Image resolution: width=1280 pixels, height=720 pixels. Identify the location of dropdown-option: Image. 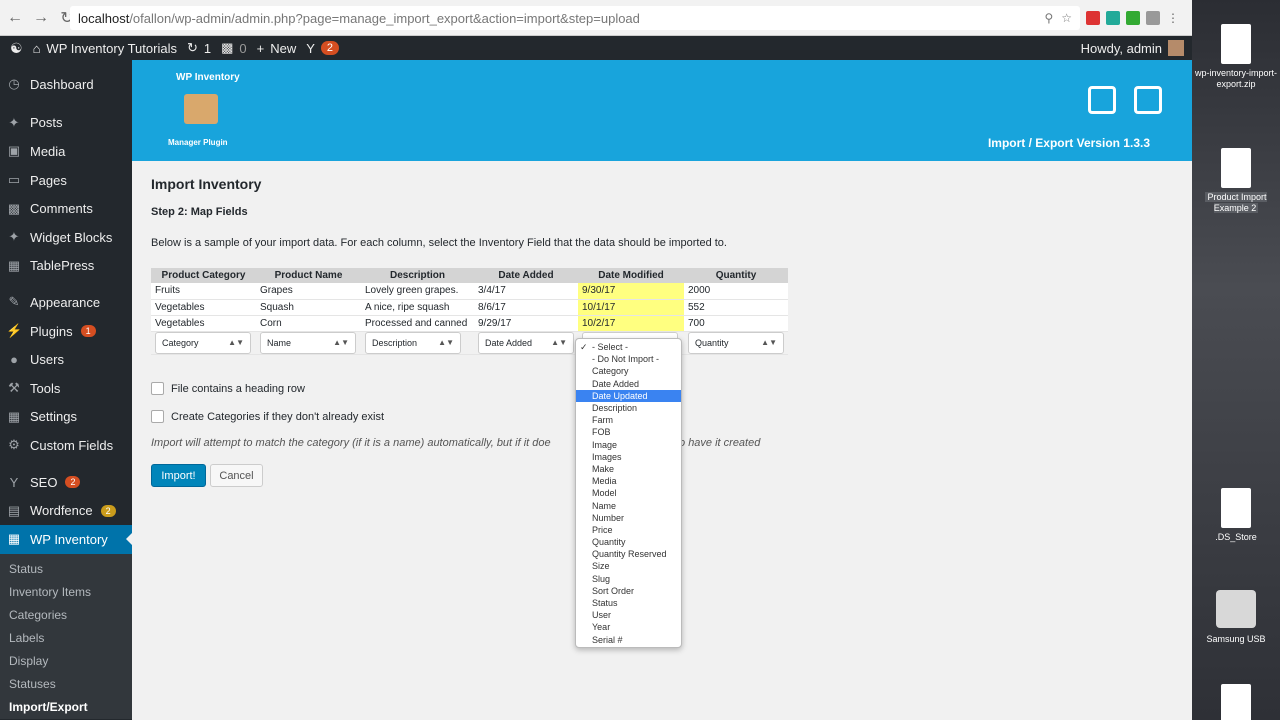
(628, 445).